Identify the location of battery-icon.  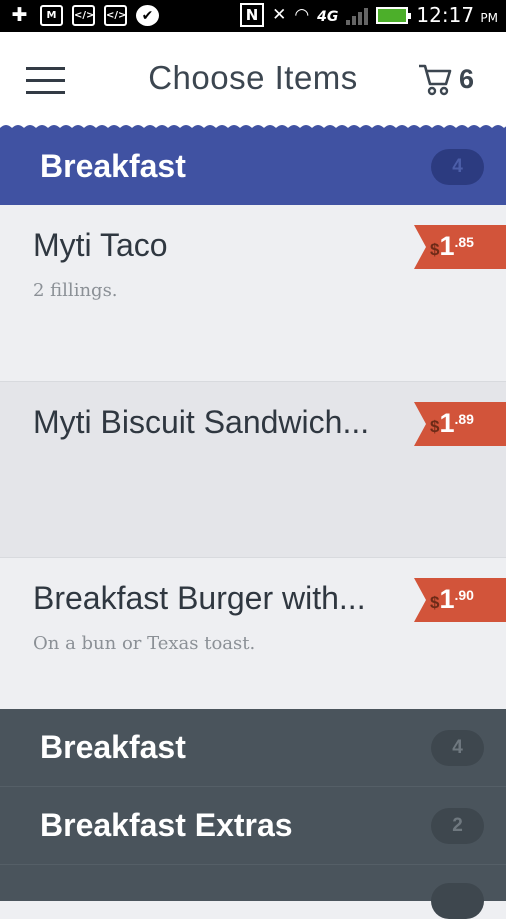
(394, 15).